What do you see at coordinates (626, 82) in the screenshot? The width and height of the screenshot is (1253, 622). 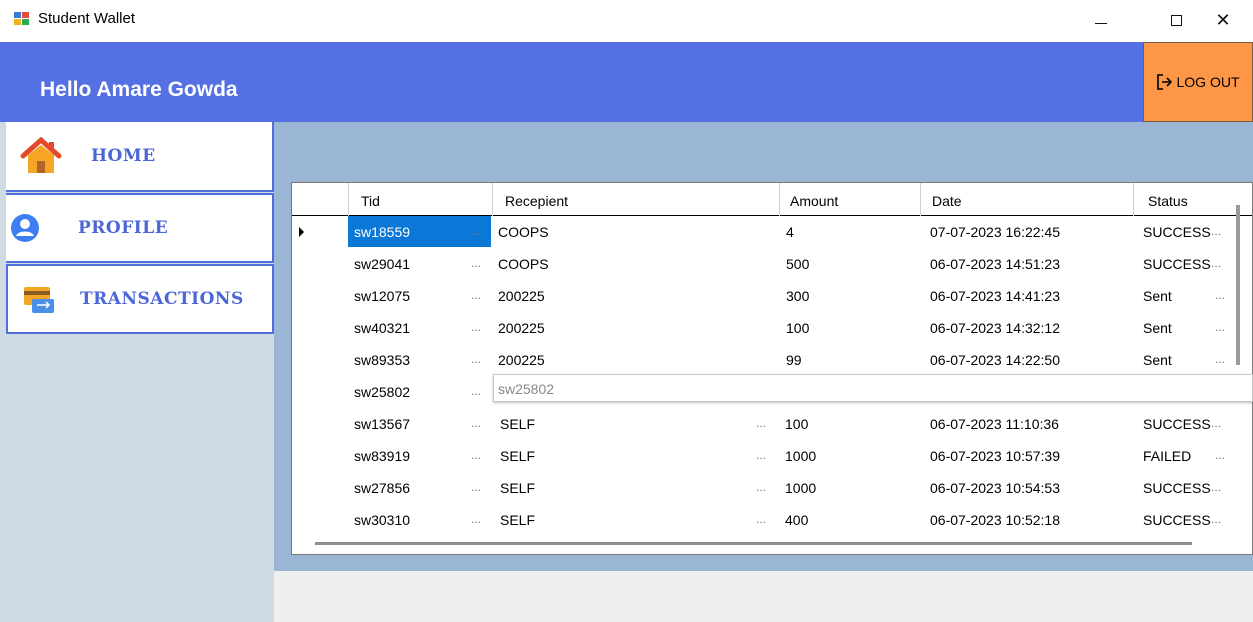 I see `app-header: Hello Amare Gowda` at bounding box center [626, 82].